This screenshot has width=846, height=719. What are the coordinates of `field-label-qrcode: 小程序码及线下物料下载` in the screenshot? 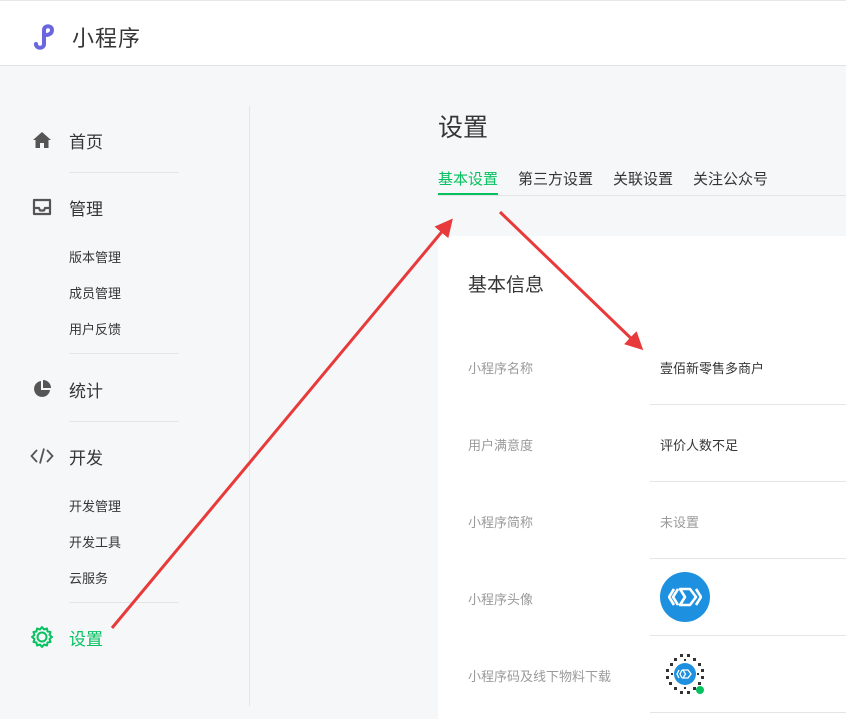 It's located at (540, 677).